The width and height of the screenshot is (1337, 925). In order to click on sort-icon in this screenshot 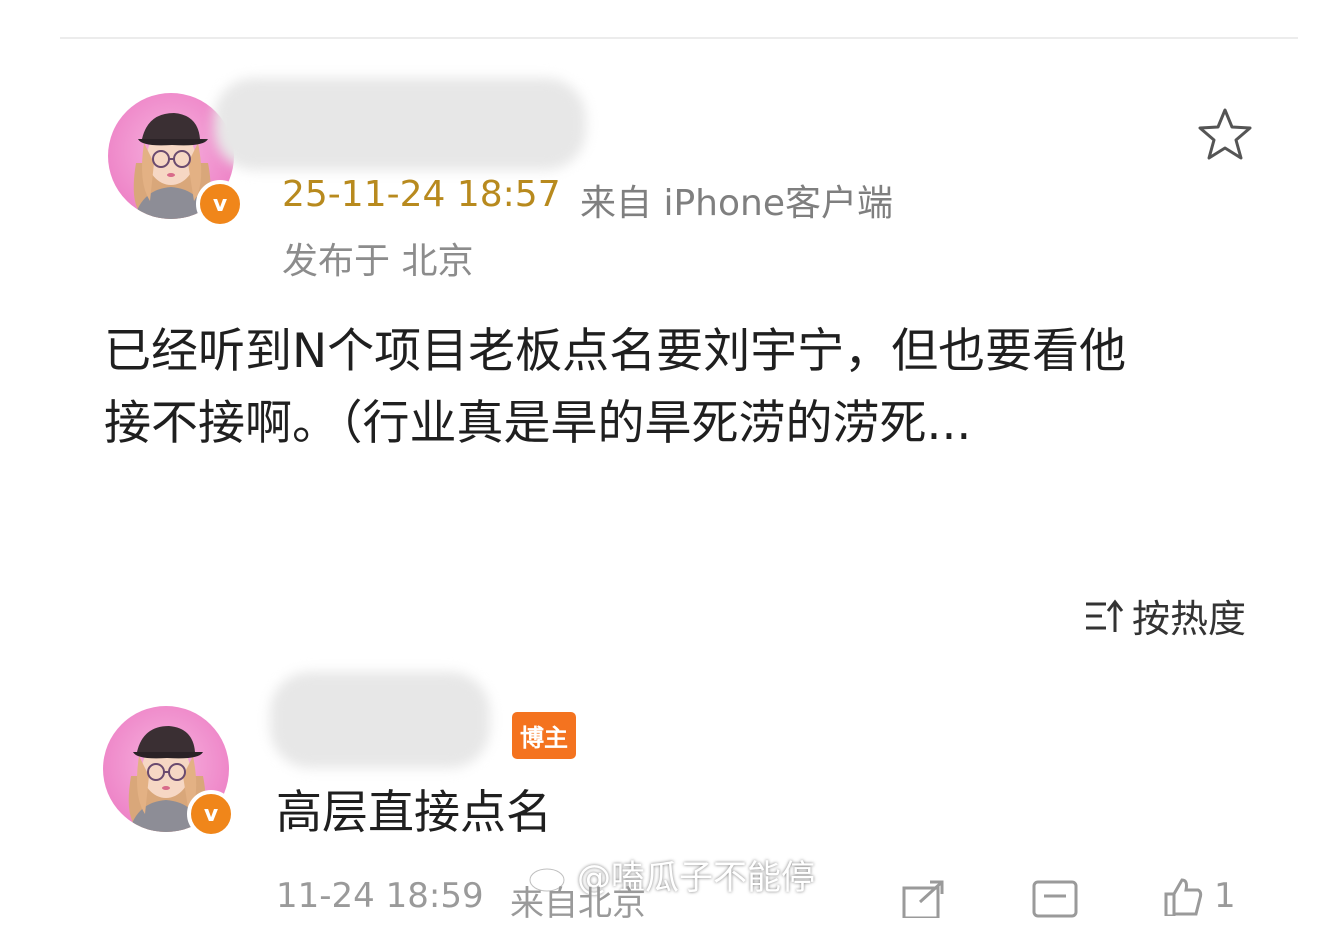, I will do `click(1105, 615)`.